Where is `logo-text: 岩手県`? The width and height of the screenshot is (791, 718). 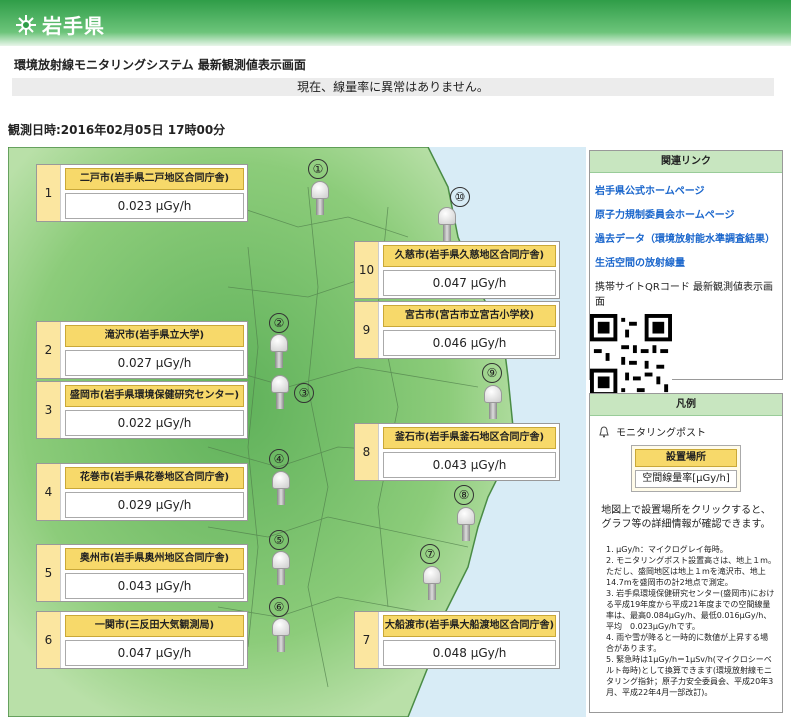
logo-text: 岩手県 is located at coordinates (73, 26).